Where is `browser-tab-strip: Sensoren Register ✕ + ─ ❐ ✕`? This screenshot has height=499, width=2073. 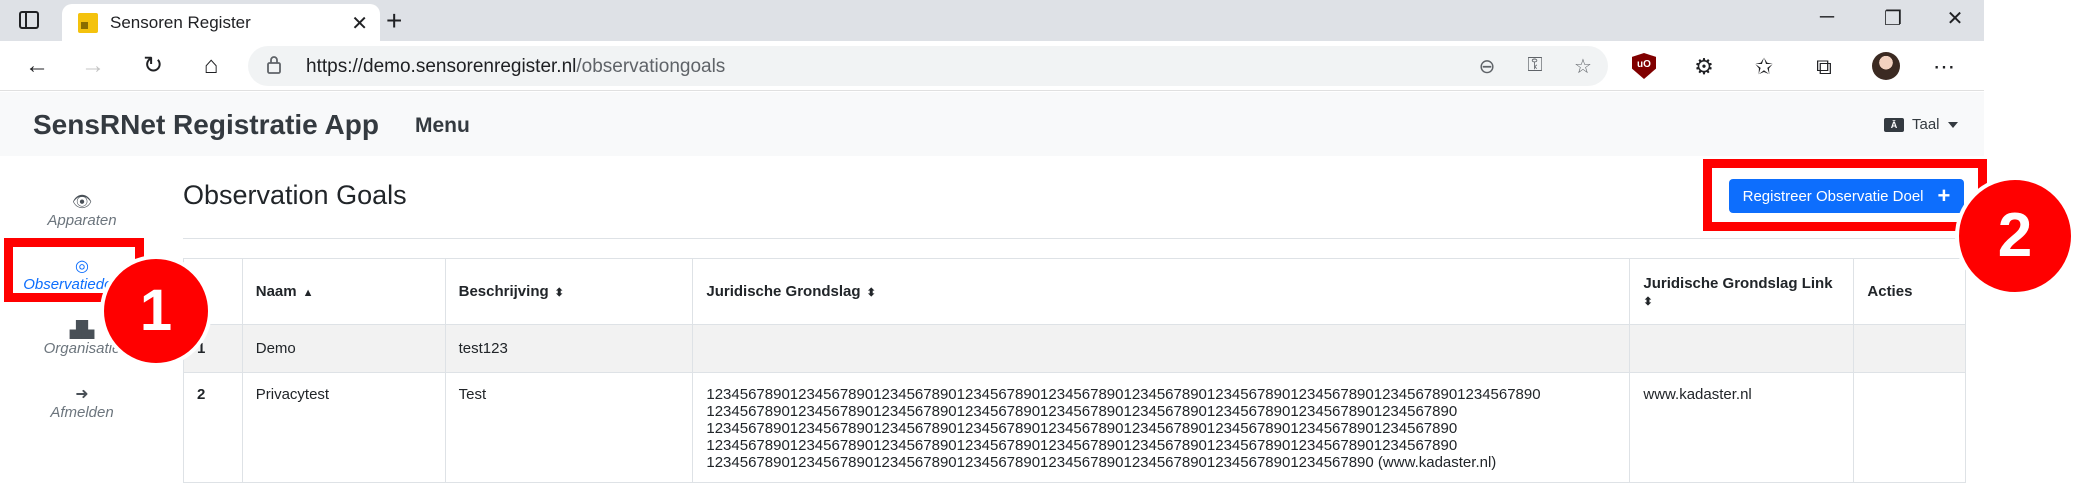
browser-tab-strip: Sensoren Register ✕ + ─ ❐ ✕ is located at coordinates (992, 20).